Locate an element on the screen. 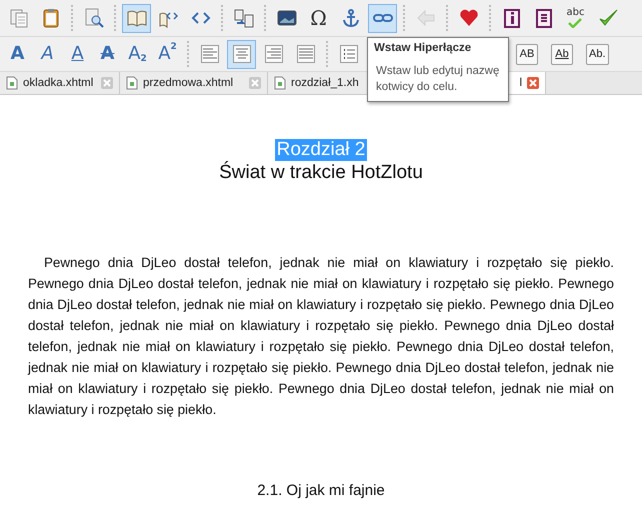  spellcheck-button: abc is located at coordinates (575, 18).